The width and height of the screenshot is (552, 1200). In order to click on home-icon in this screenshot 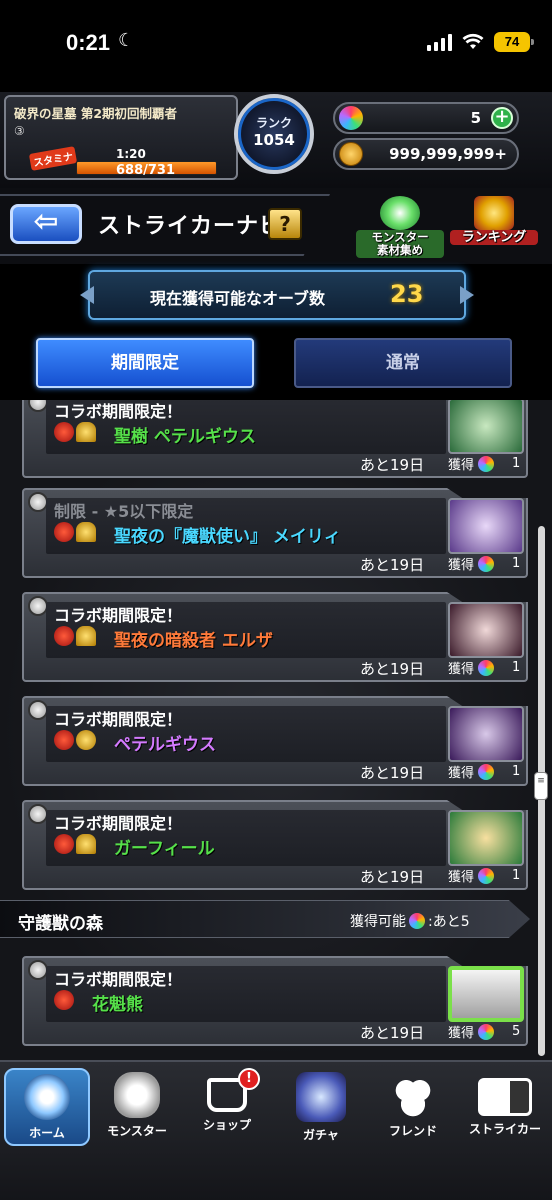, I will do `click(47, 1097)`.